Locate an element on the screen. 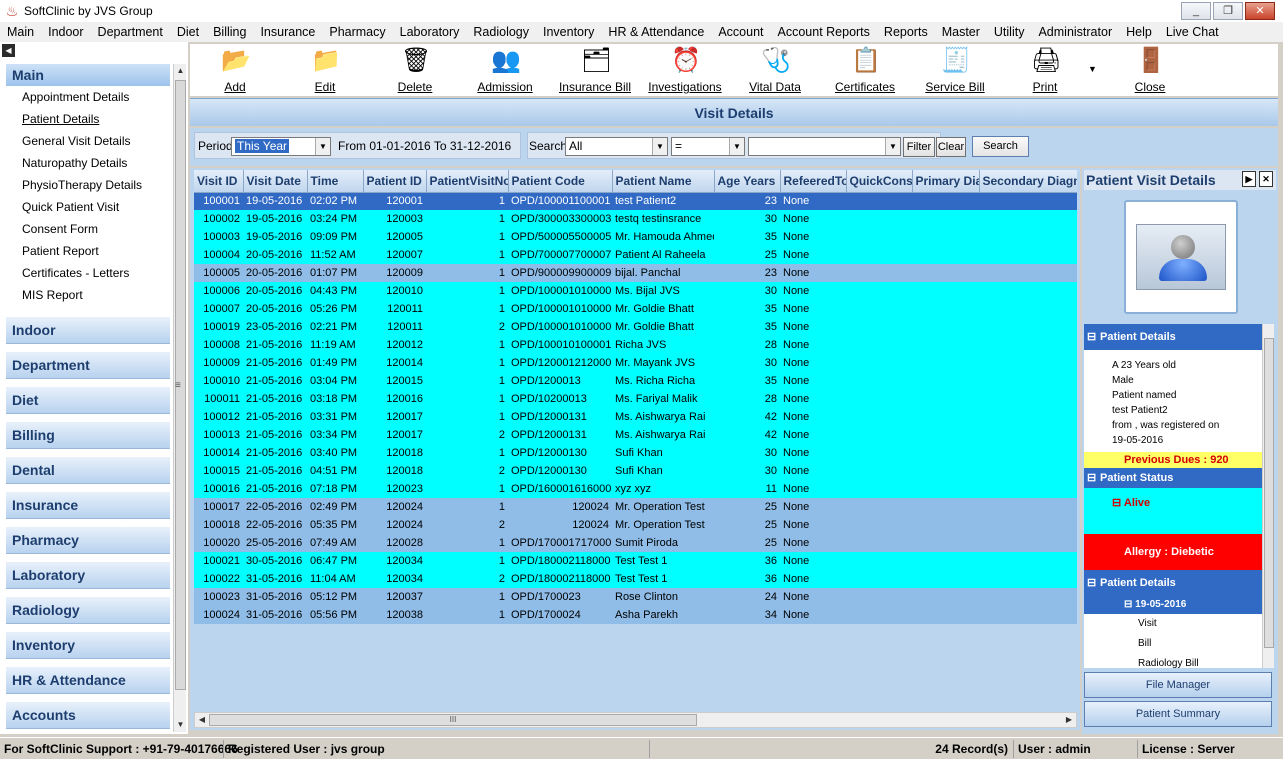 The image size is (1283, 759). table-cell: OPD/180002118000 is located at coordinates (560, 579).